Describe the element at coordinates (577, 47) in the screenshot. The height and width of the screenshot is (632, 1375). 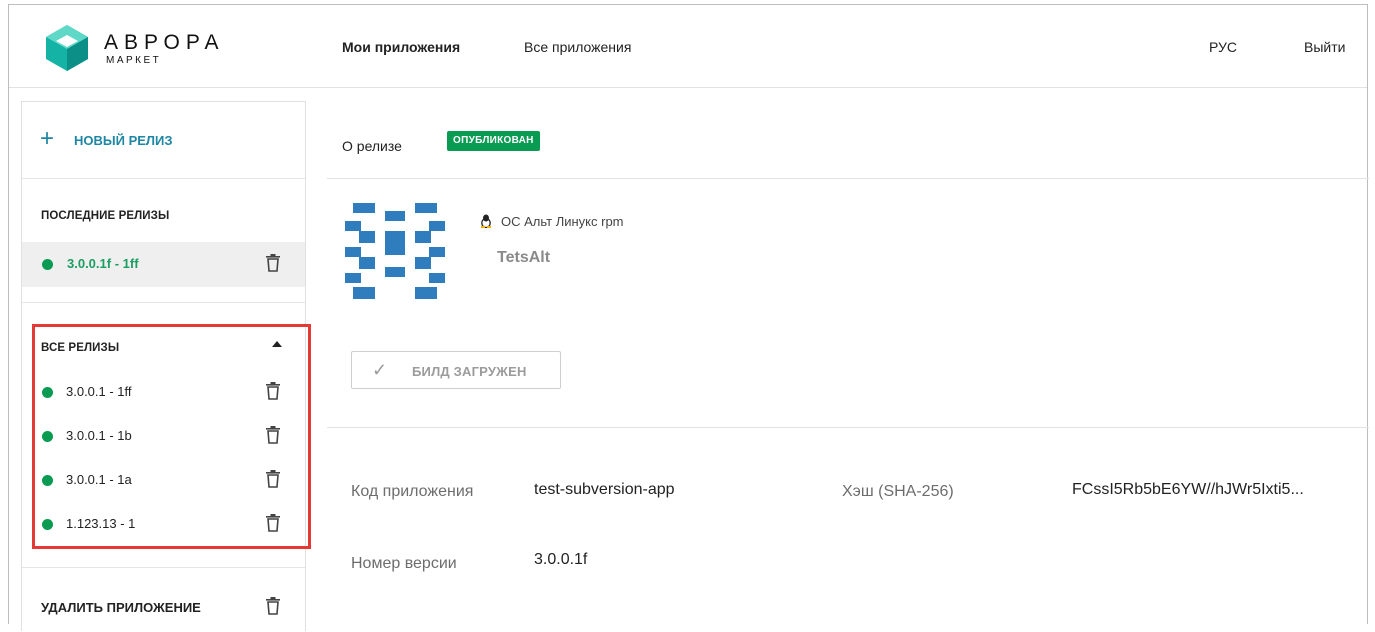
I see `nav-all-apps: Все приложения` at that location.